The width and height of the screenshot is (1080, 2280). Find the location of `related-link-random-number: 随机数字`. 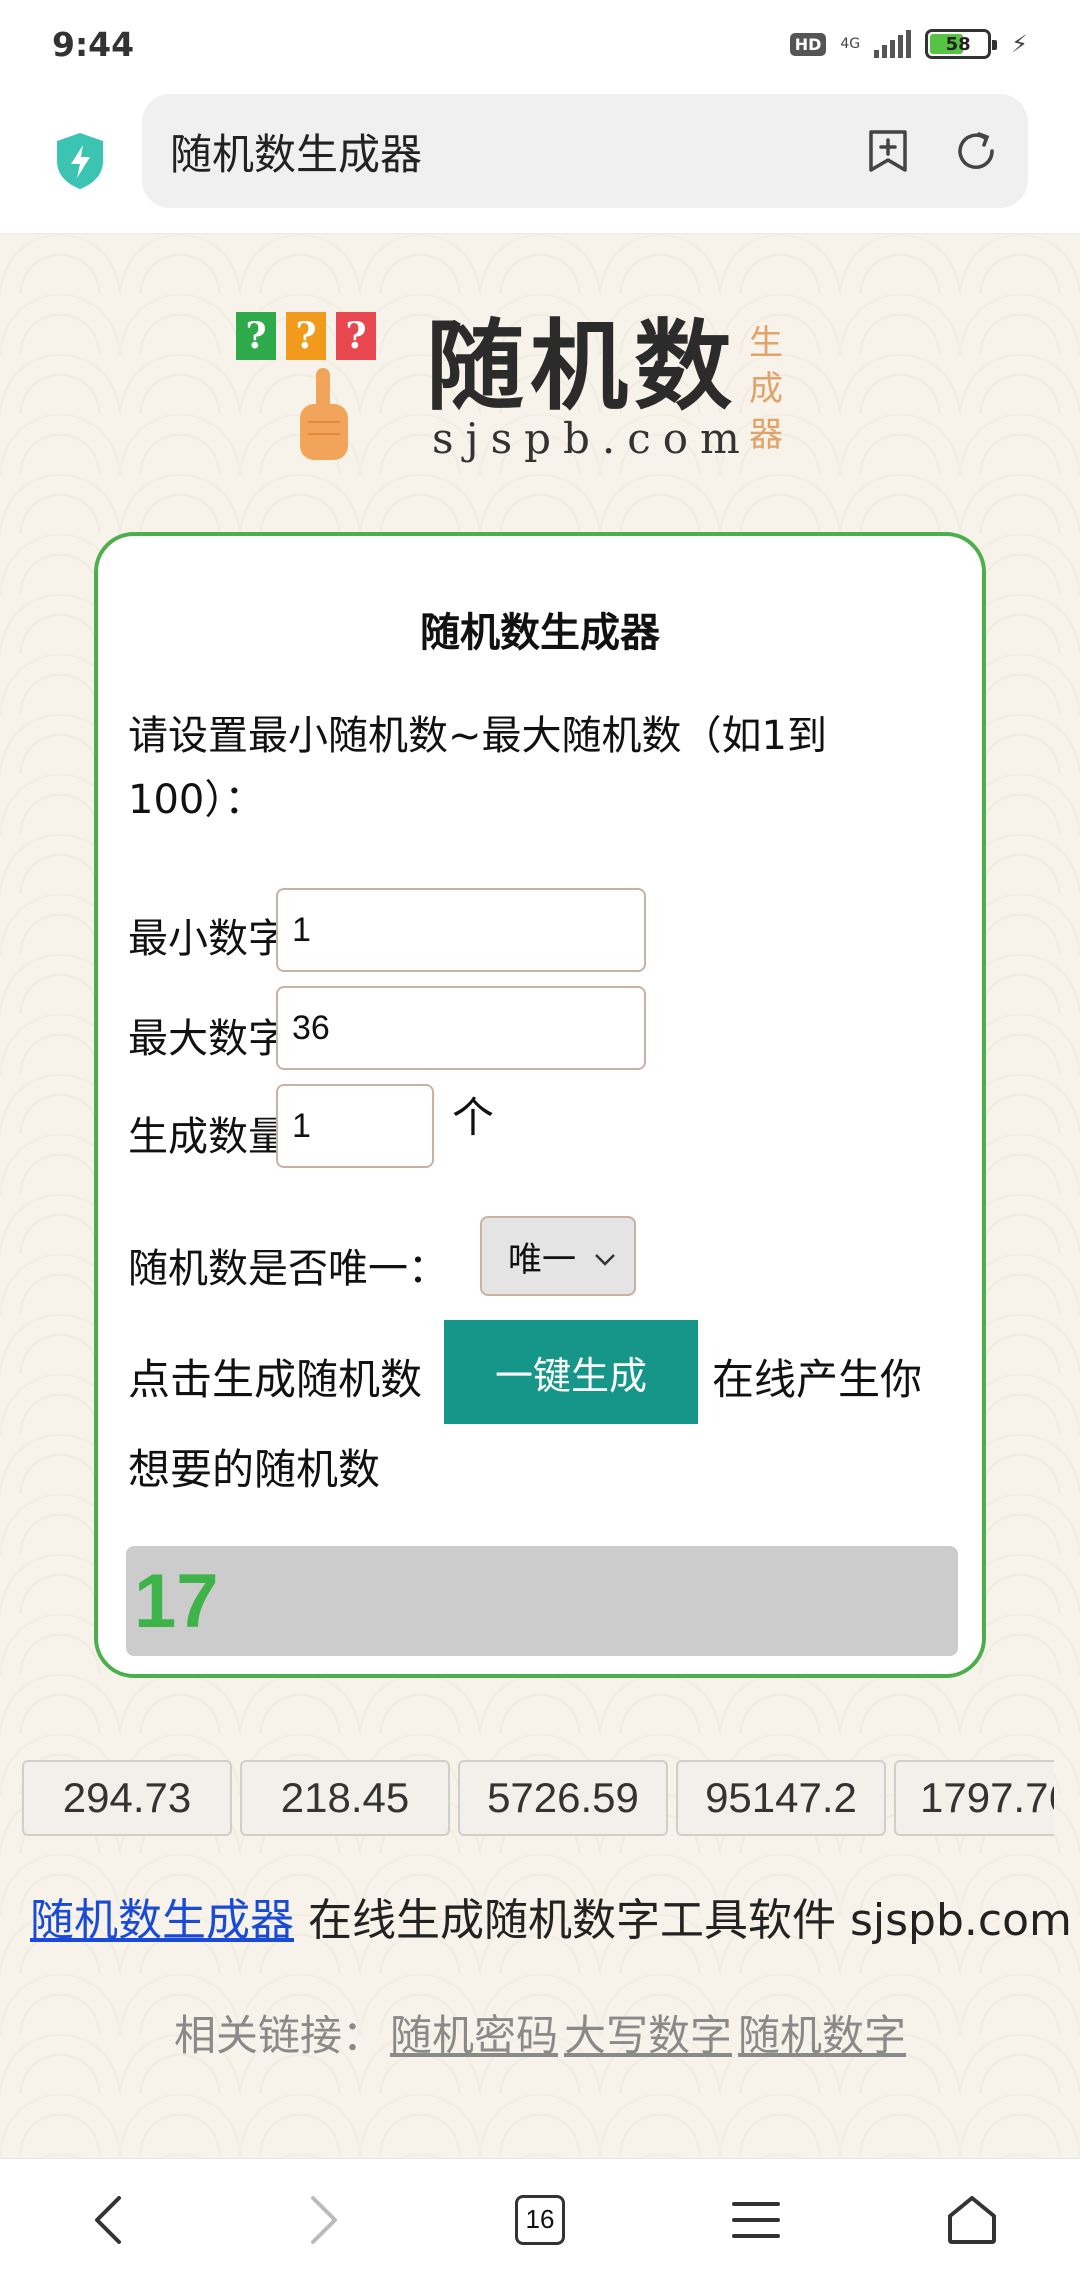

related-link-random-number: 随机数字 is located at coordinates (822, 2035).